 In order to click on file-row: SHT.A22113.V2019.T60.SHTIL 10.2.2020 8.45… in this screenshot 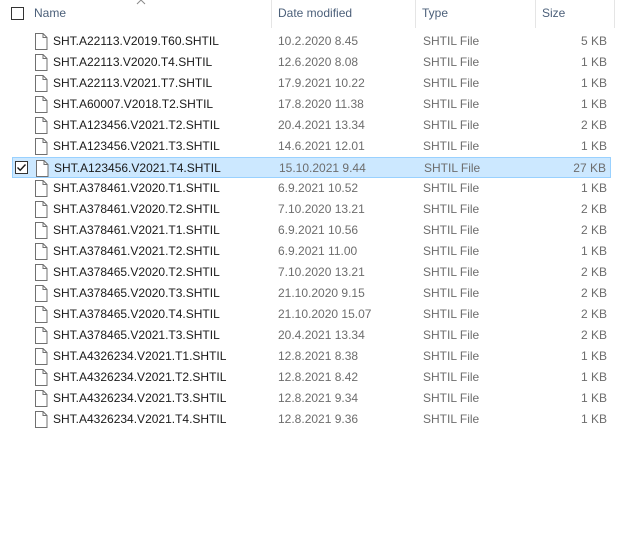, I will do `click(311, 41)`.